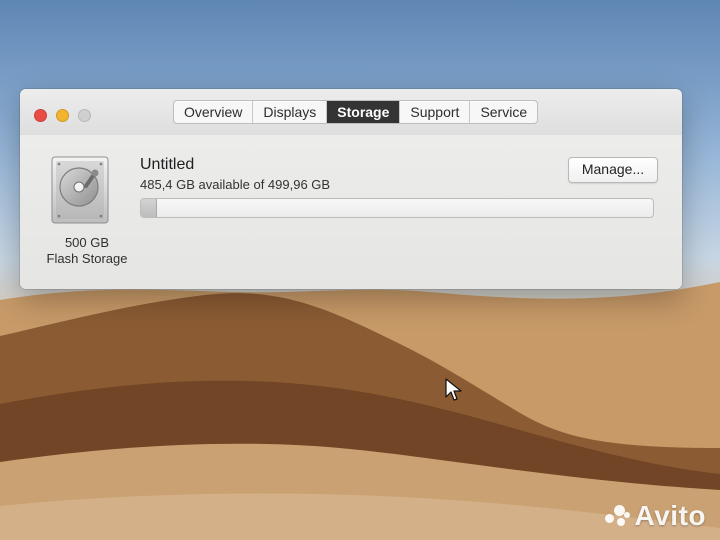  I want to click on storage-usage-bar, so click(397, 208).